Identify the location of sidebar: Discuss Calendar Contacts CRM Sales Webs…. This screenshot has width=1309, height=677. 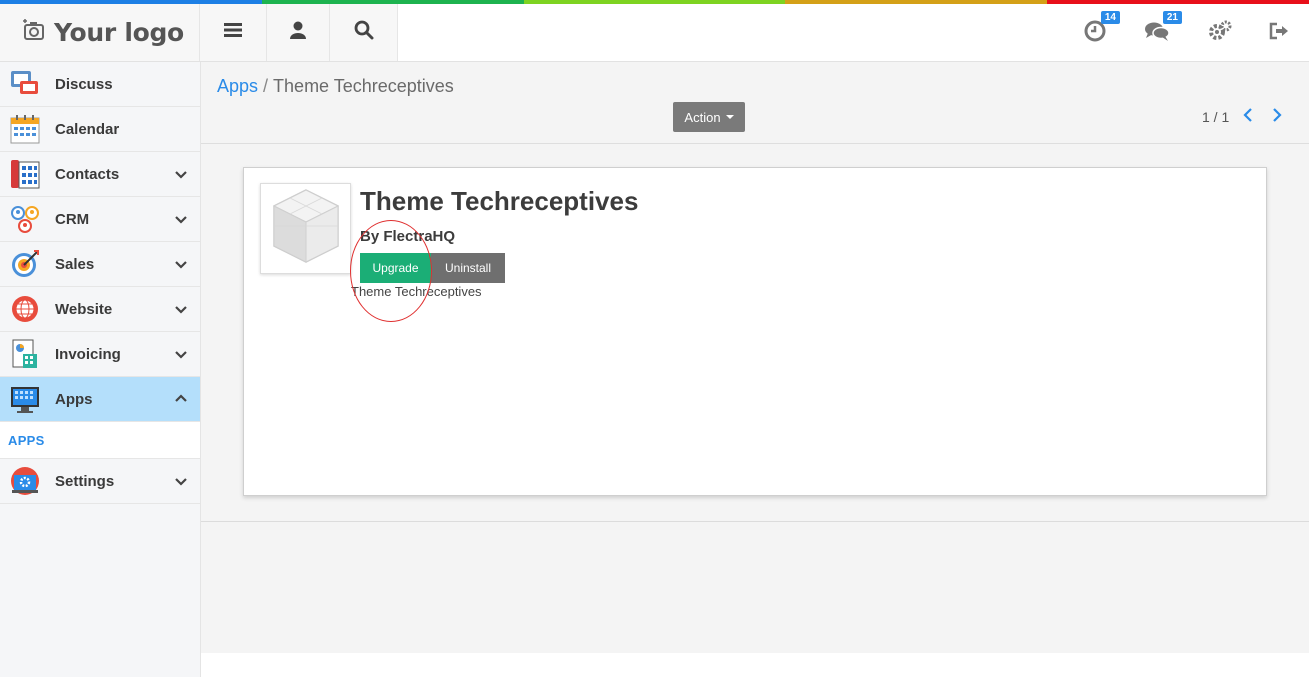
(100, 369).